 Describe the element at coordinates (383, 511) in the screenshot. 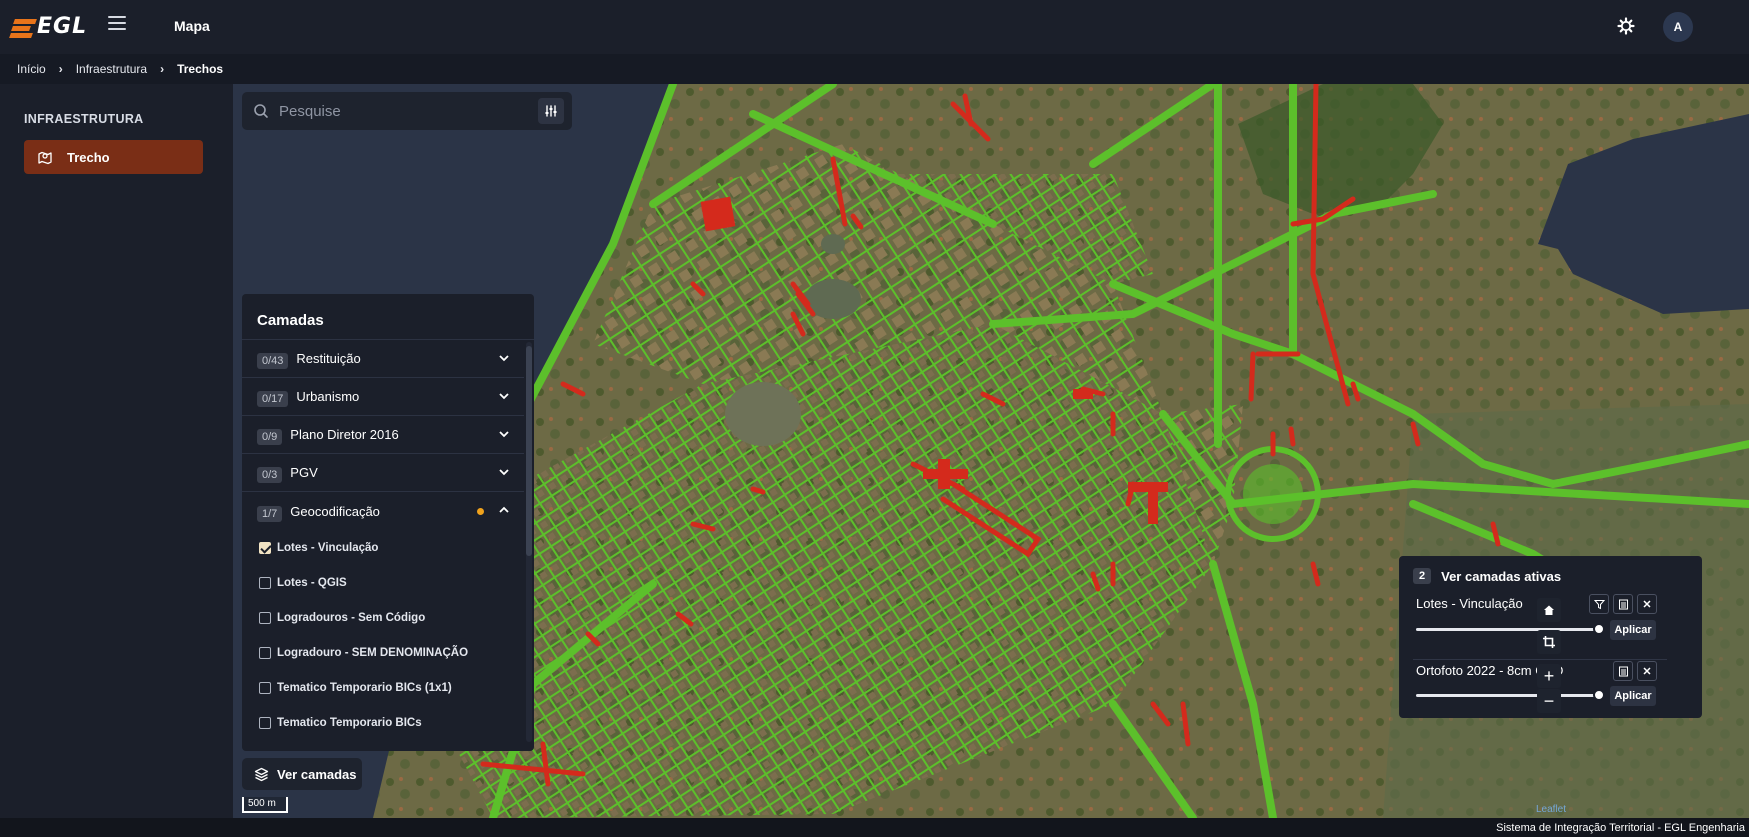

I see `layer-group-geocodificacao: 1/7 Geocodificação` at that location.